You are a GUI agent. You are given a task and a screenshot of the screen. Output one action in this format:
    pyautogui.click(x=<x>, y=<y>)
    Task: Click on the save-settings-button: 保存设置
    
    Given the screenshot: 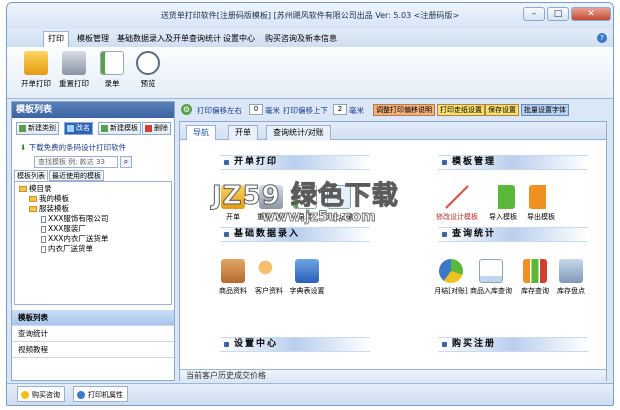 What is the action you would take?
    pyautogui.click(x=502, y=110)
    